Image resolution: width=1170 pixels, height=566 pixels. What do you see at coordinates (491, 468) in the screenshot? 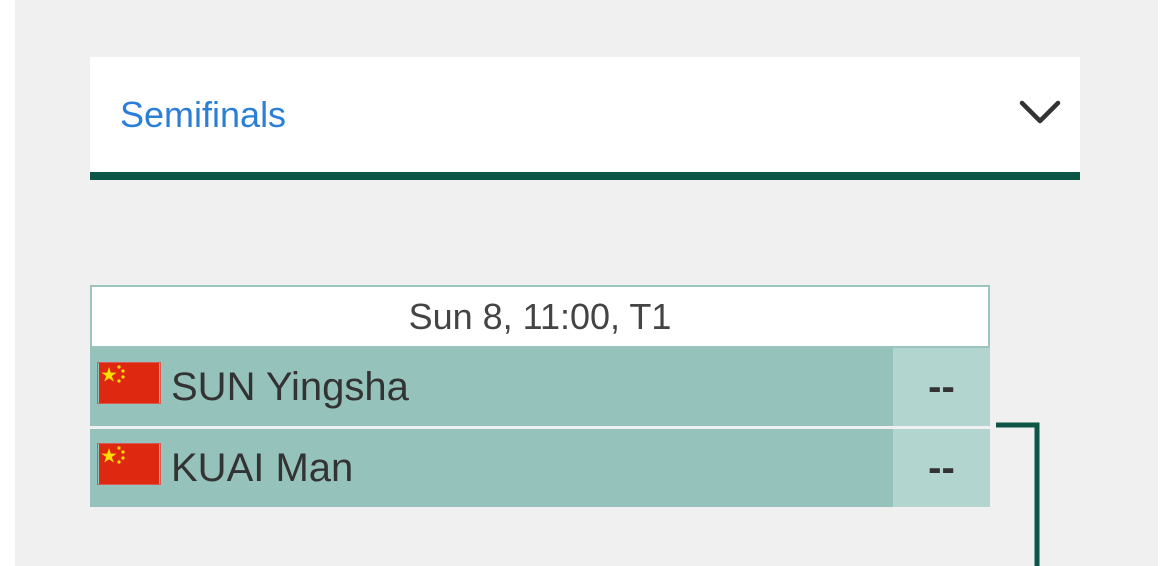
I see `player-info: KUAI Man` at bounding box center [491, 468].